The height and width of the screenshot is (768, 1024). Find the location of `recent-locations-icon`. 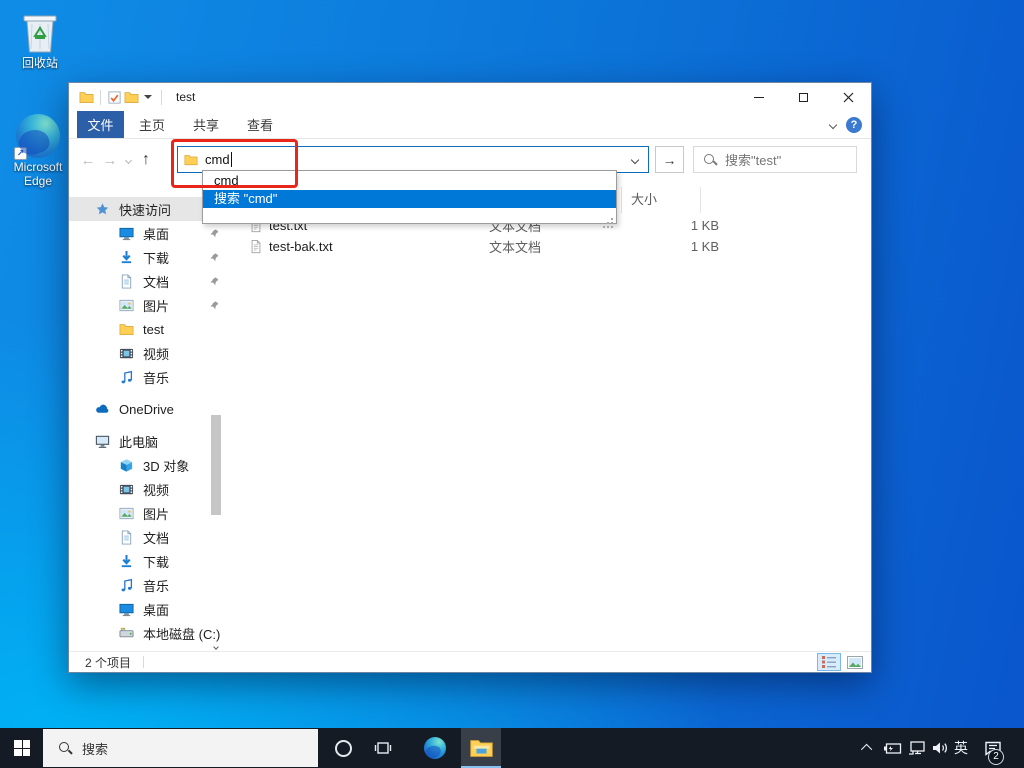

recent-locations-icon is located at coordinates (128, 160).